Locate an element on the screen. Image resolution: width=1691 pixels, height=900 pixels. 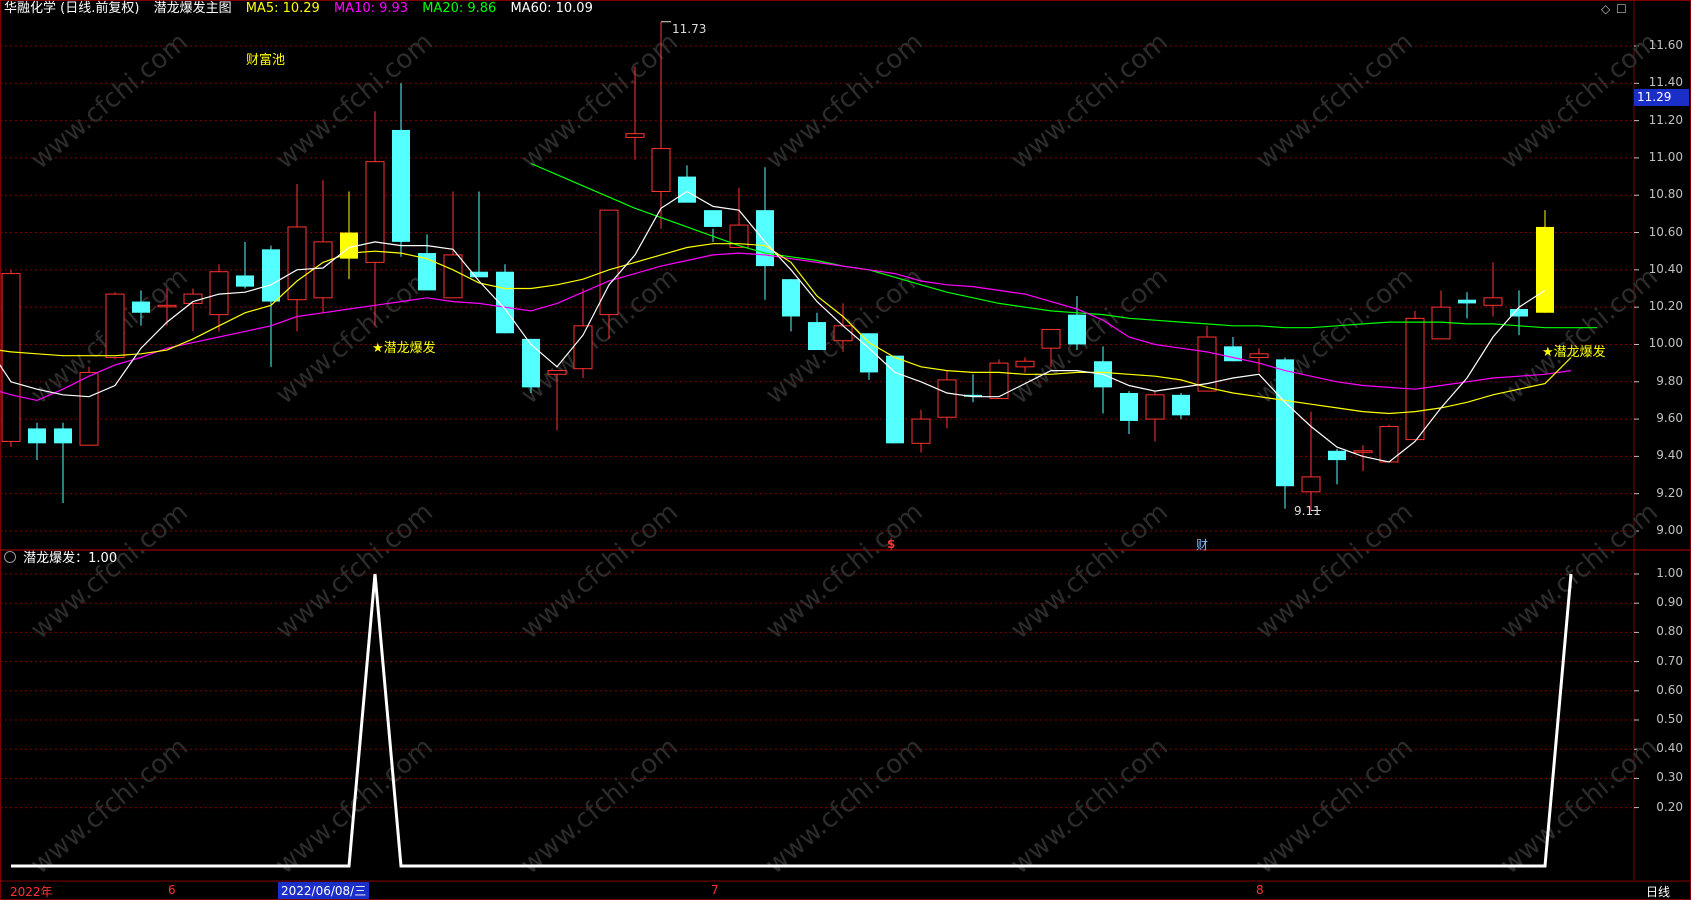
indicator-title-text: 潜龙爆发：1.00 is located at coordinates (70, 558).